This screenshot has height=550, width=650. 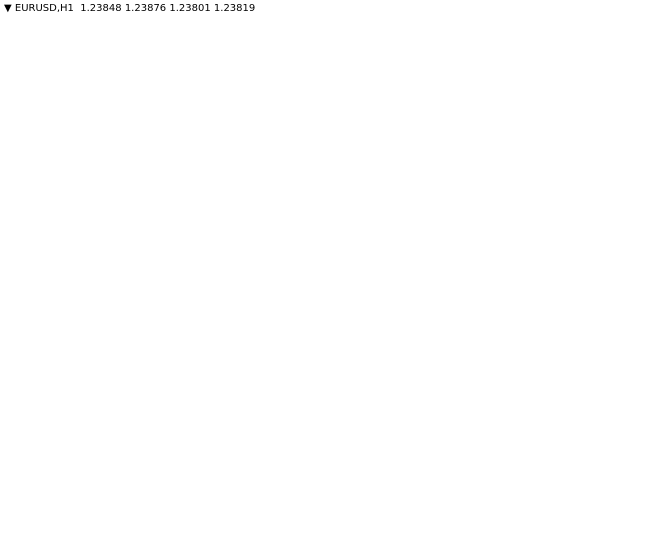 I want to click on rsi-y-label: 30, so click(x=618, y=354).